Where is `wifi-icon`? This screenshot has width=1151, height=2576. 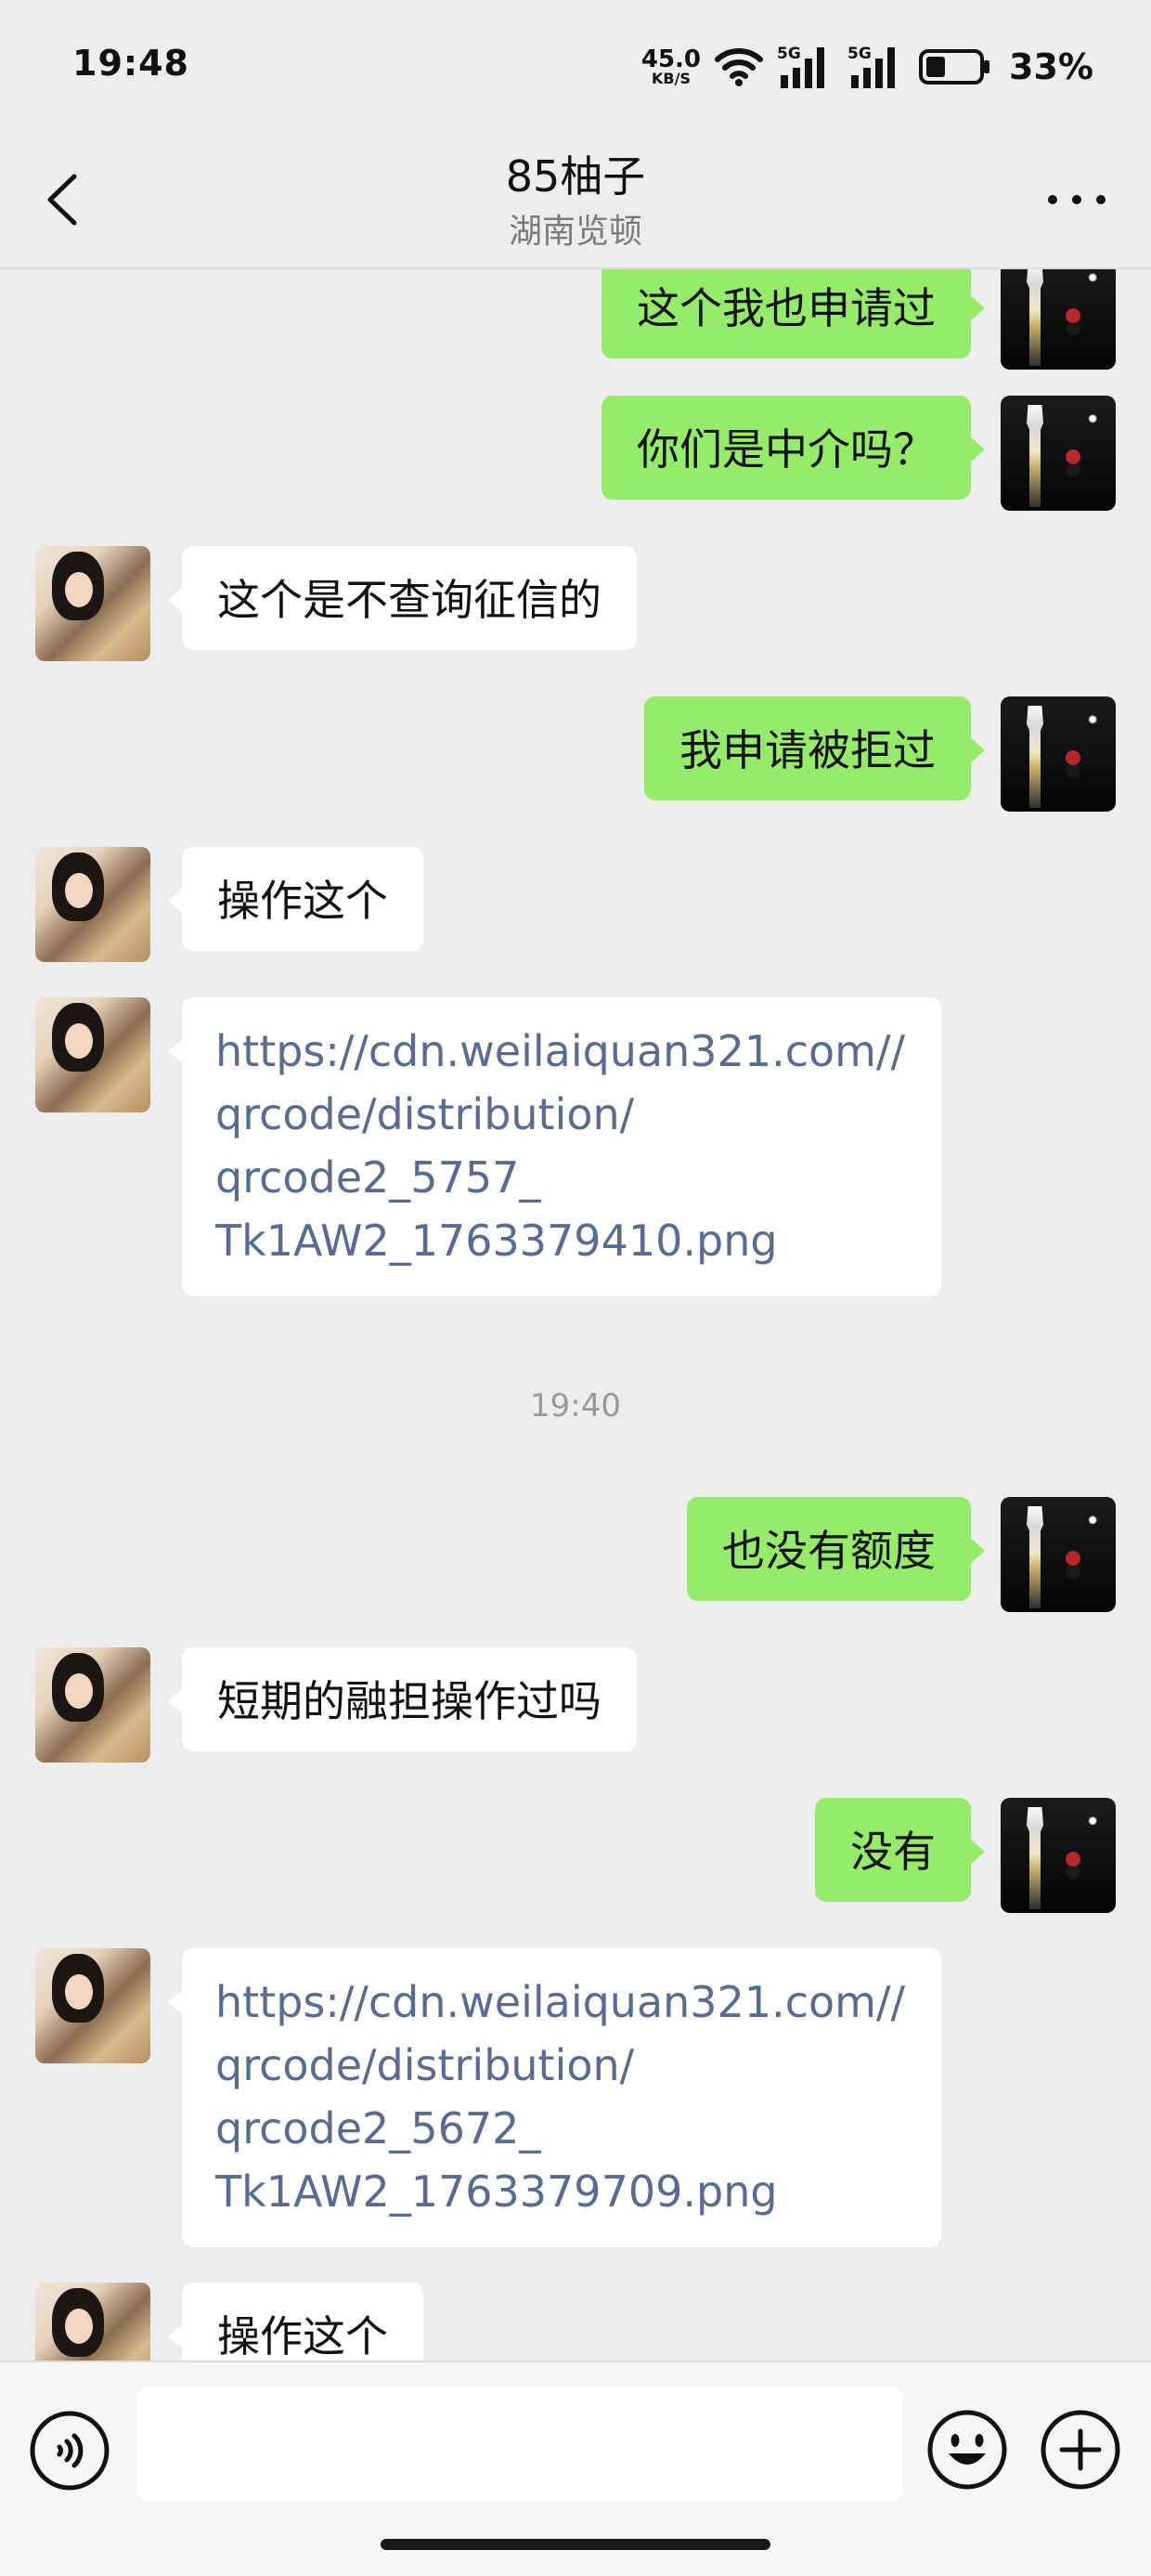 wifi-icon is located at coordinates (739, 67).